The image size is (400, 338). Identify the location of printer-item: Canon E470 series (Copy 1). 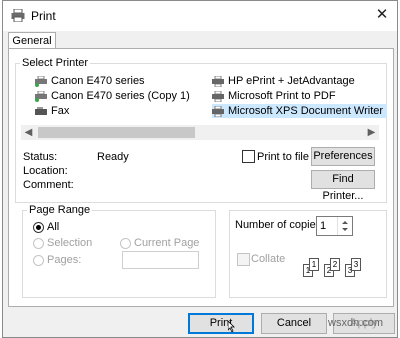
(112, 96).